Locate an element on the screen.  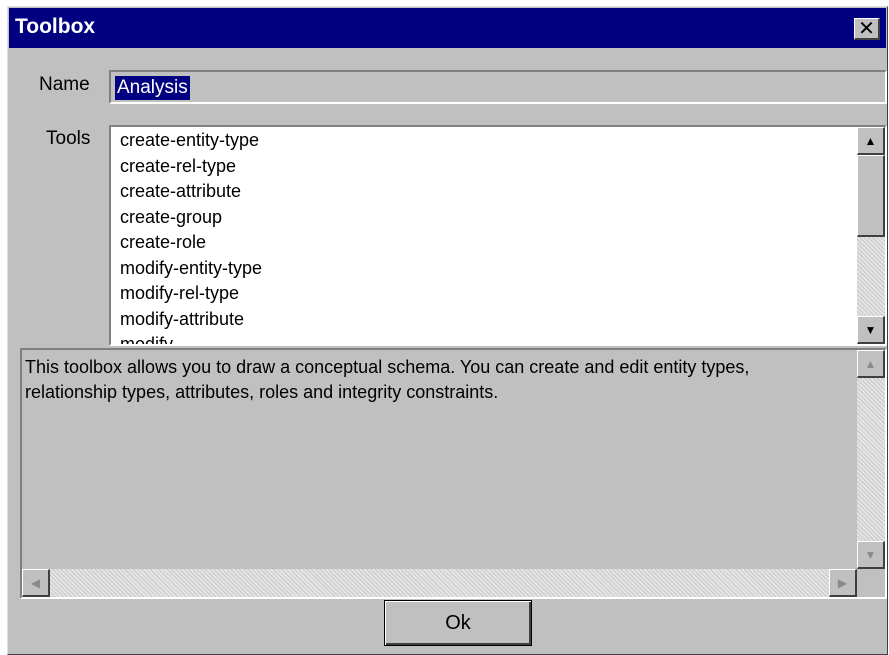
title-bar: Toolbox ✕ is located at coordinates (447, 28).